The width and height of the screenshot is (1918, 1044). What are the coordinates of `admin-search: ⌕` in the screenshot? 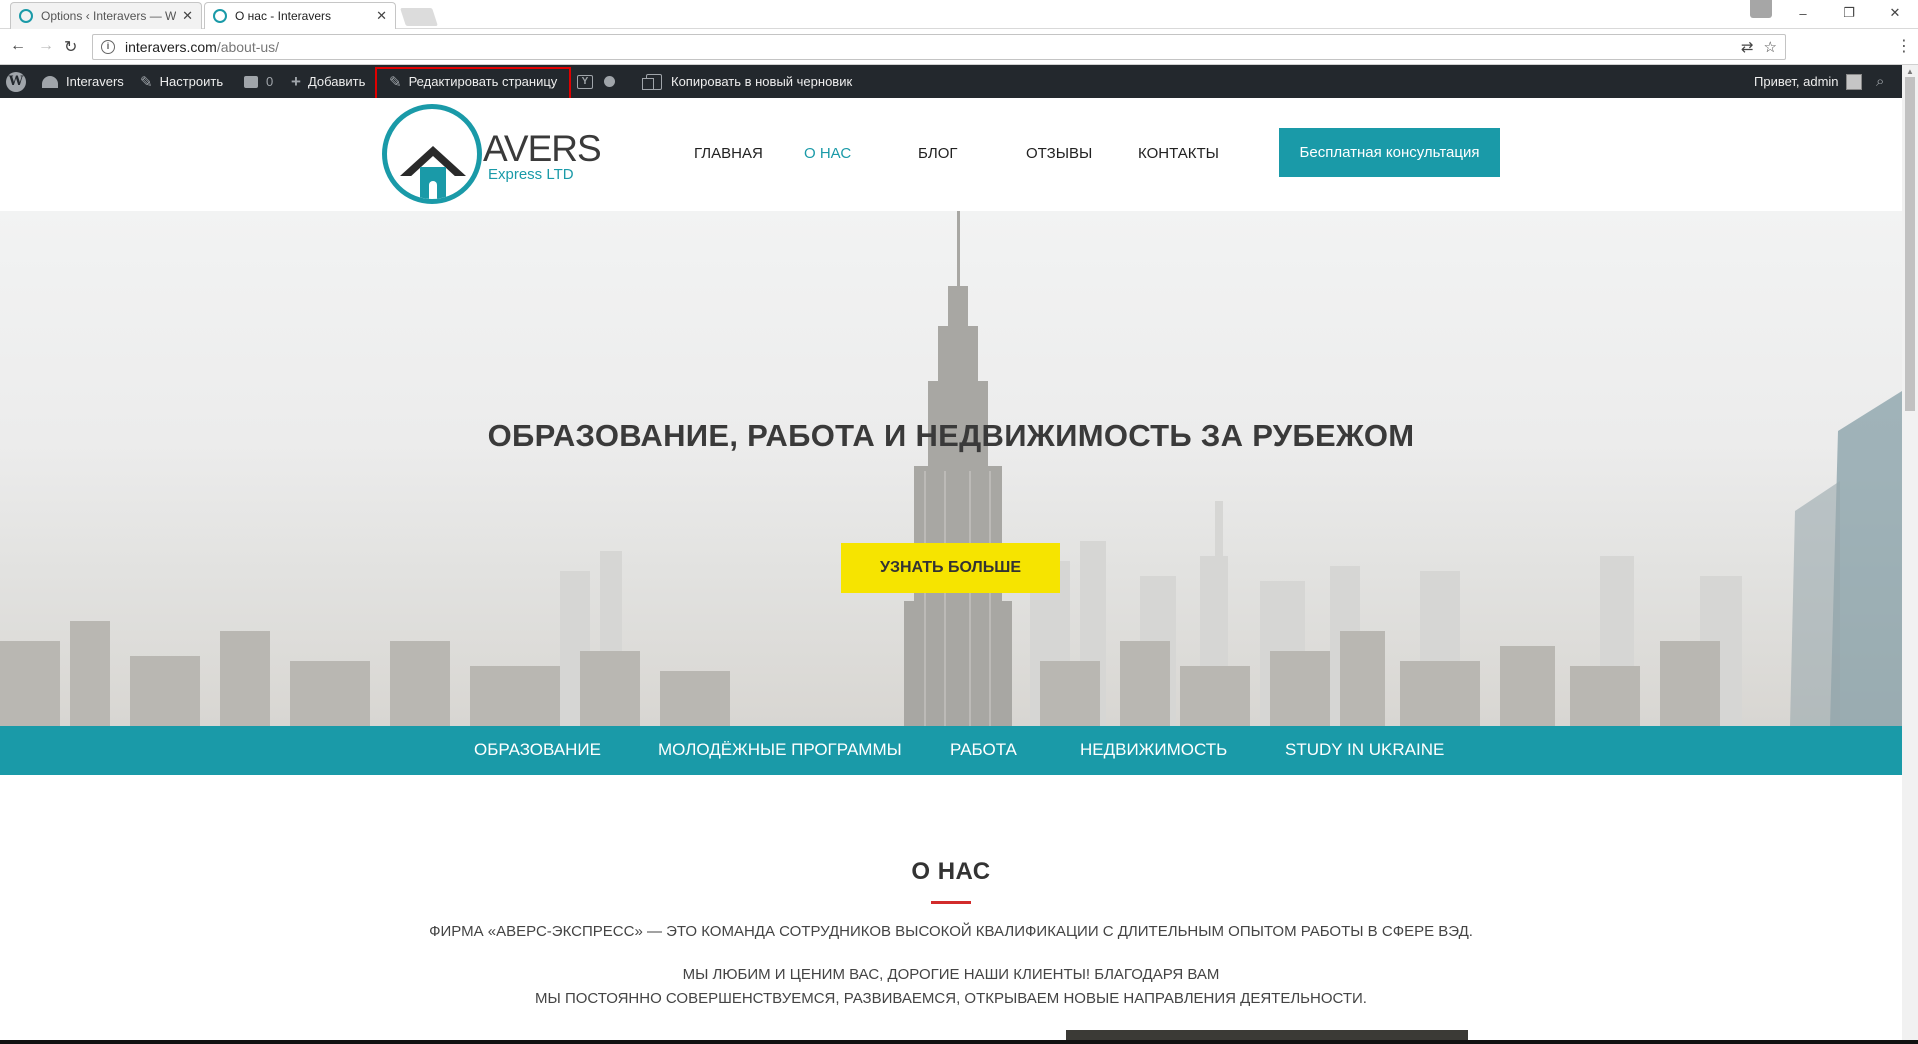 It's located at (1880, 81).